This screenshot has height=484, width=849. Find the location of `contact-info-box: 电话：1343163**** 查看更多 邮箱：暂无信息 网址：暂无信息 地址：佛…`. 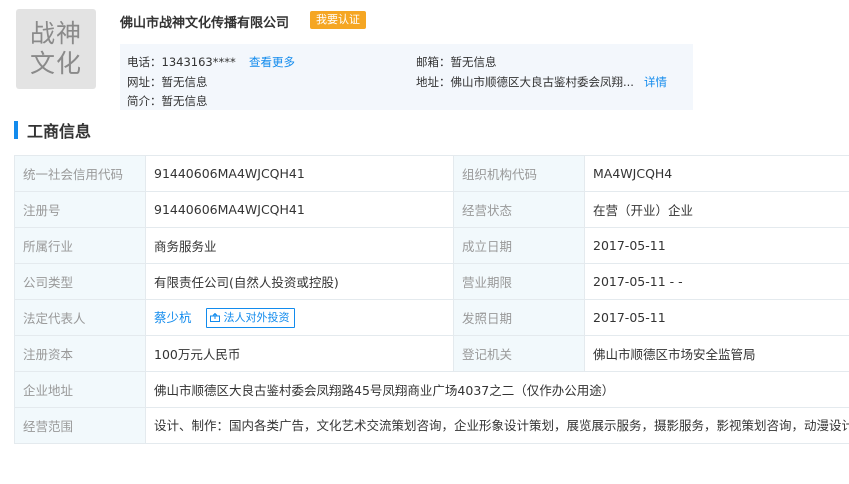

contact-info-box: 电话：1343163**** 查看更多 邮箱：暂无信息 网址：暂无信息 地址：佛… is located at coordinates (406, 77).